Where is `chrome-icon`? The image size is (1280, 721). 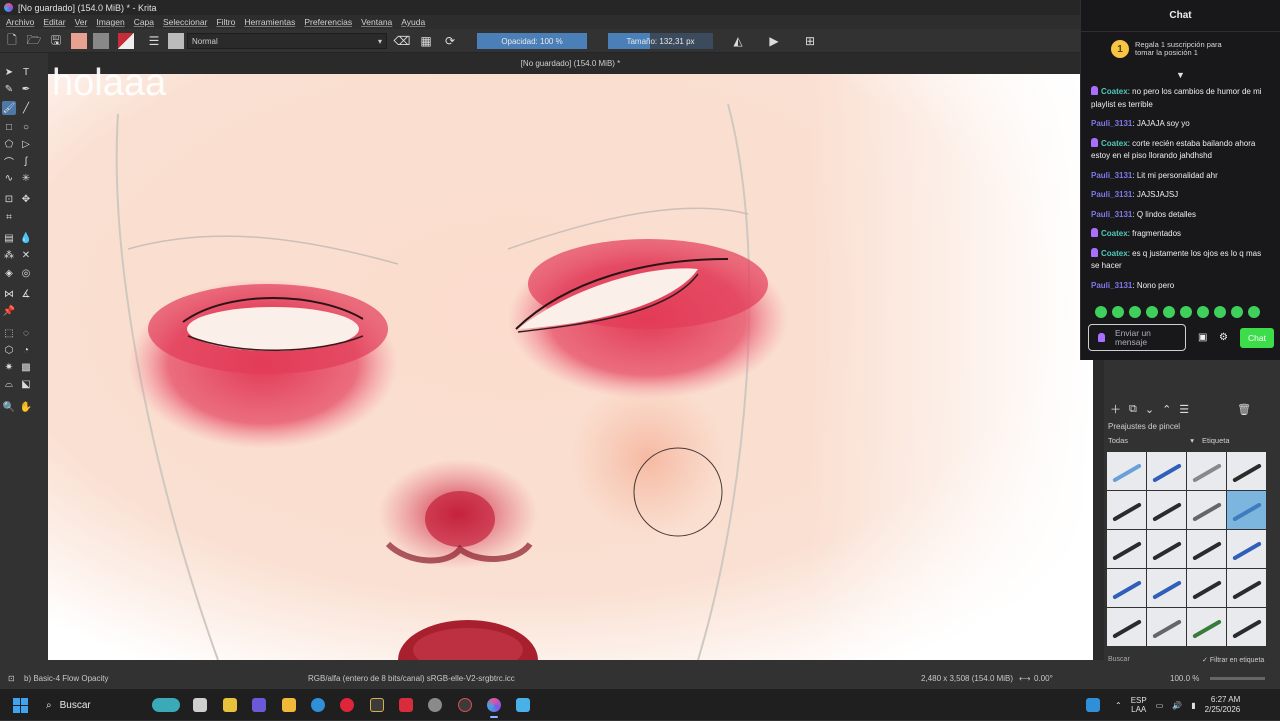
chrome-icon is located at coordinates (465, 705).